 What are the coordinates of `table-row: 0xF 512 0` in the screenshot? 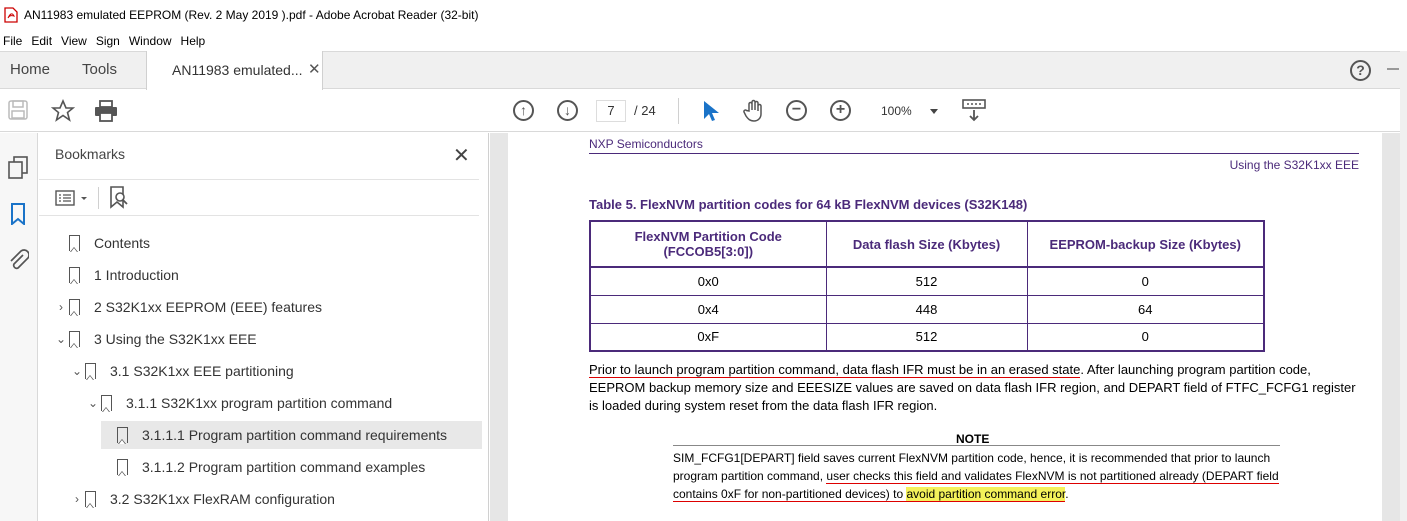 It's located at (927, 337).